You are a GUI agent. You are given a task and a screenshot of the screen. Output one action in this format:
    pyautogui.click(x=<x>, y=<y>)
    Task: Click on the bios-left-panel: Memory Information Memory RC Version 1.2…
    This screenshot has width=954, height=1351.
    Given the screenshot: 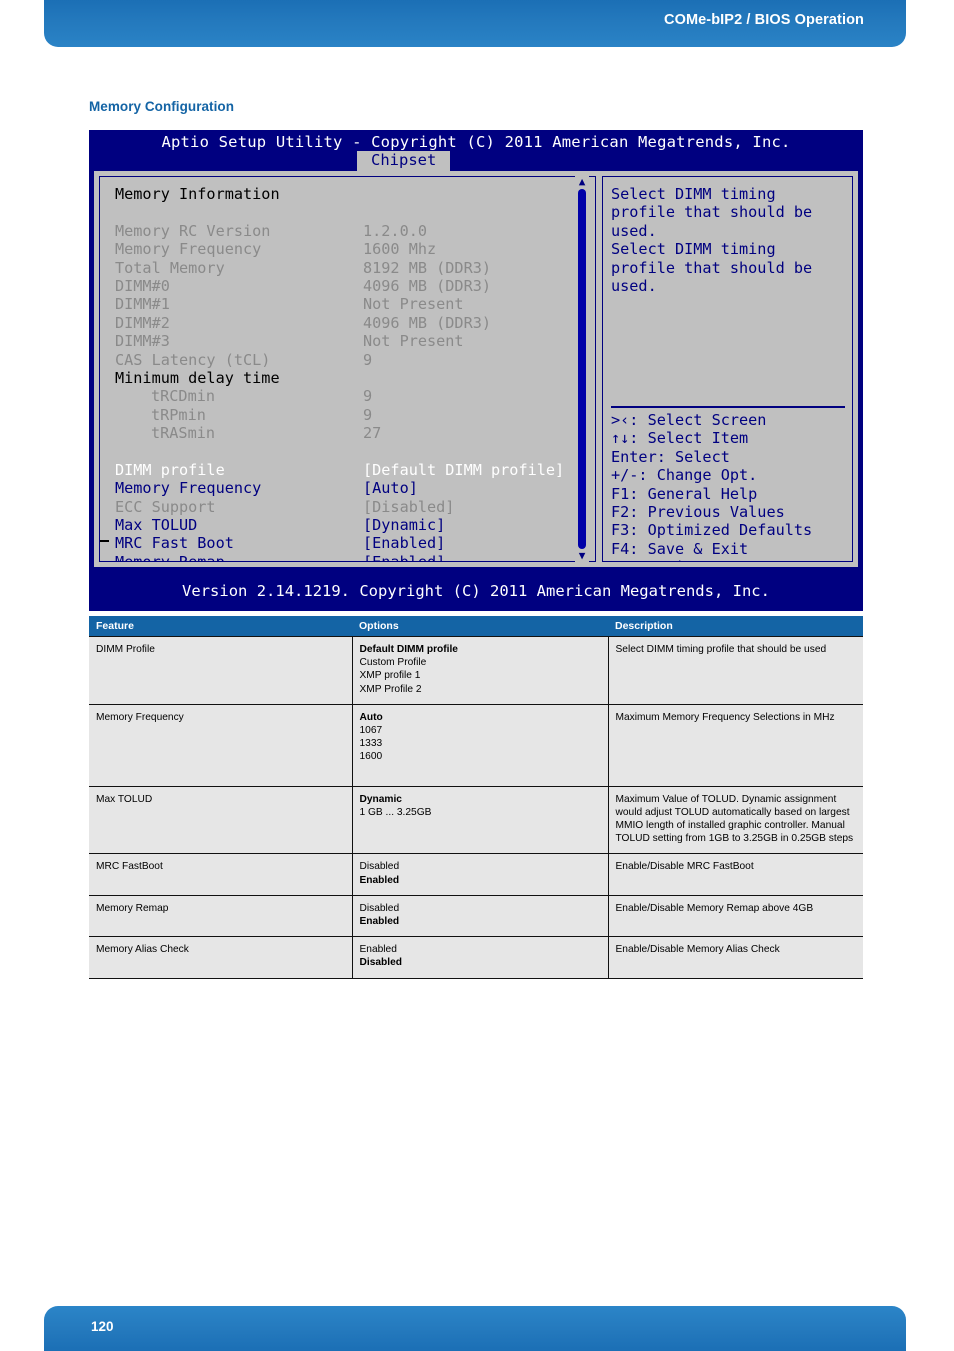 What is the action you would take?
    pyautogui.click(x=347, y=369)
    